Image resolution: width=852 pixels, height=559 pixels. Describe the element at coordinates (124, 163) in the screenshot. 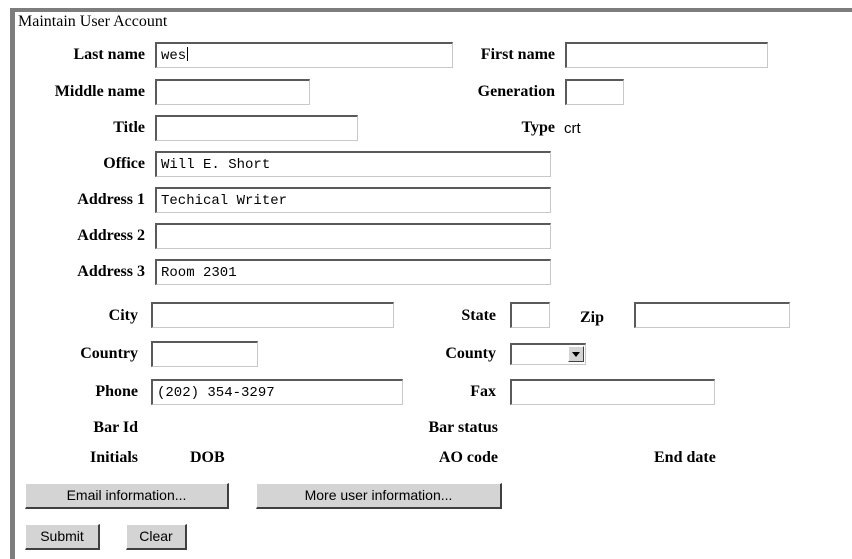

I see `office-label: Office` at that location.